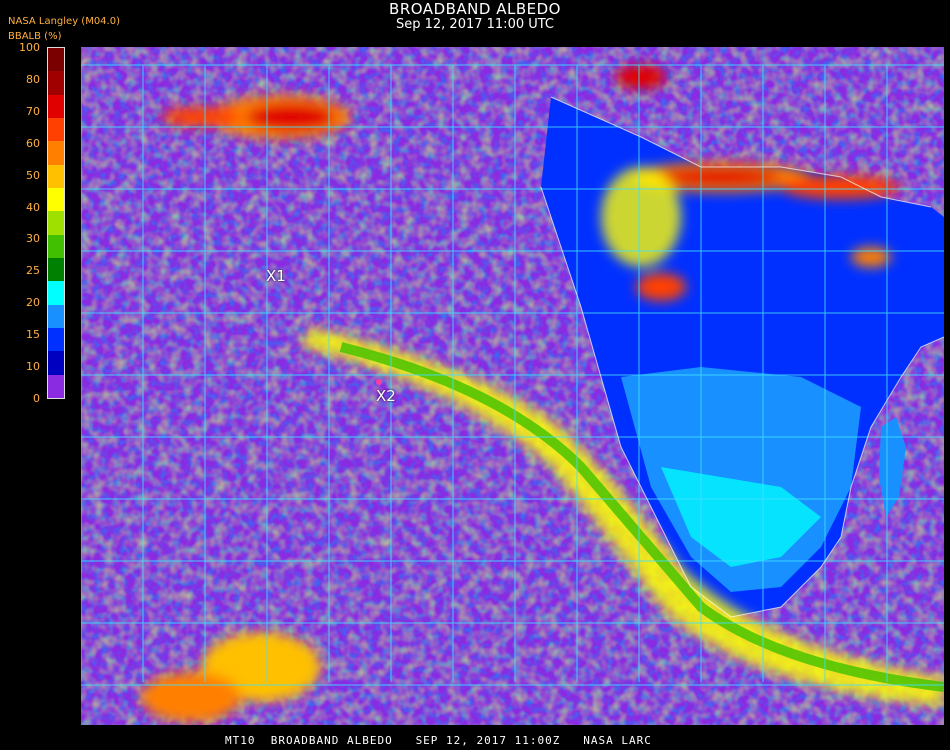  I want to click on image-timestamp: Sep 12, 2017 11:00 UTC, so click(475, 24).